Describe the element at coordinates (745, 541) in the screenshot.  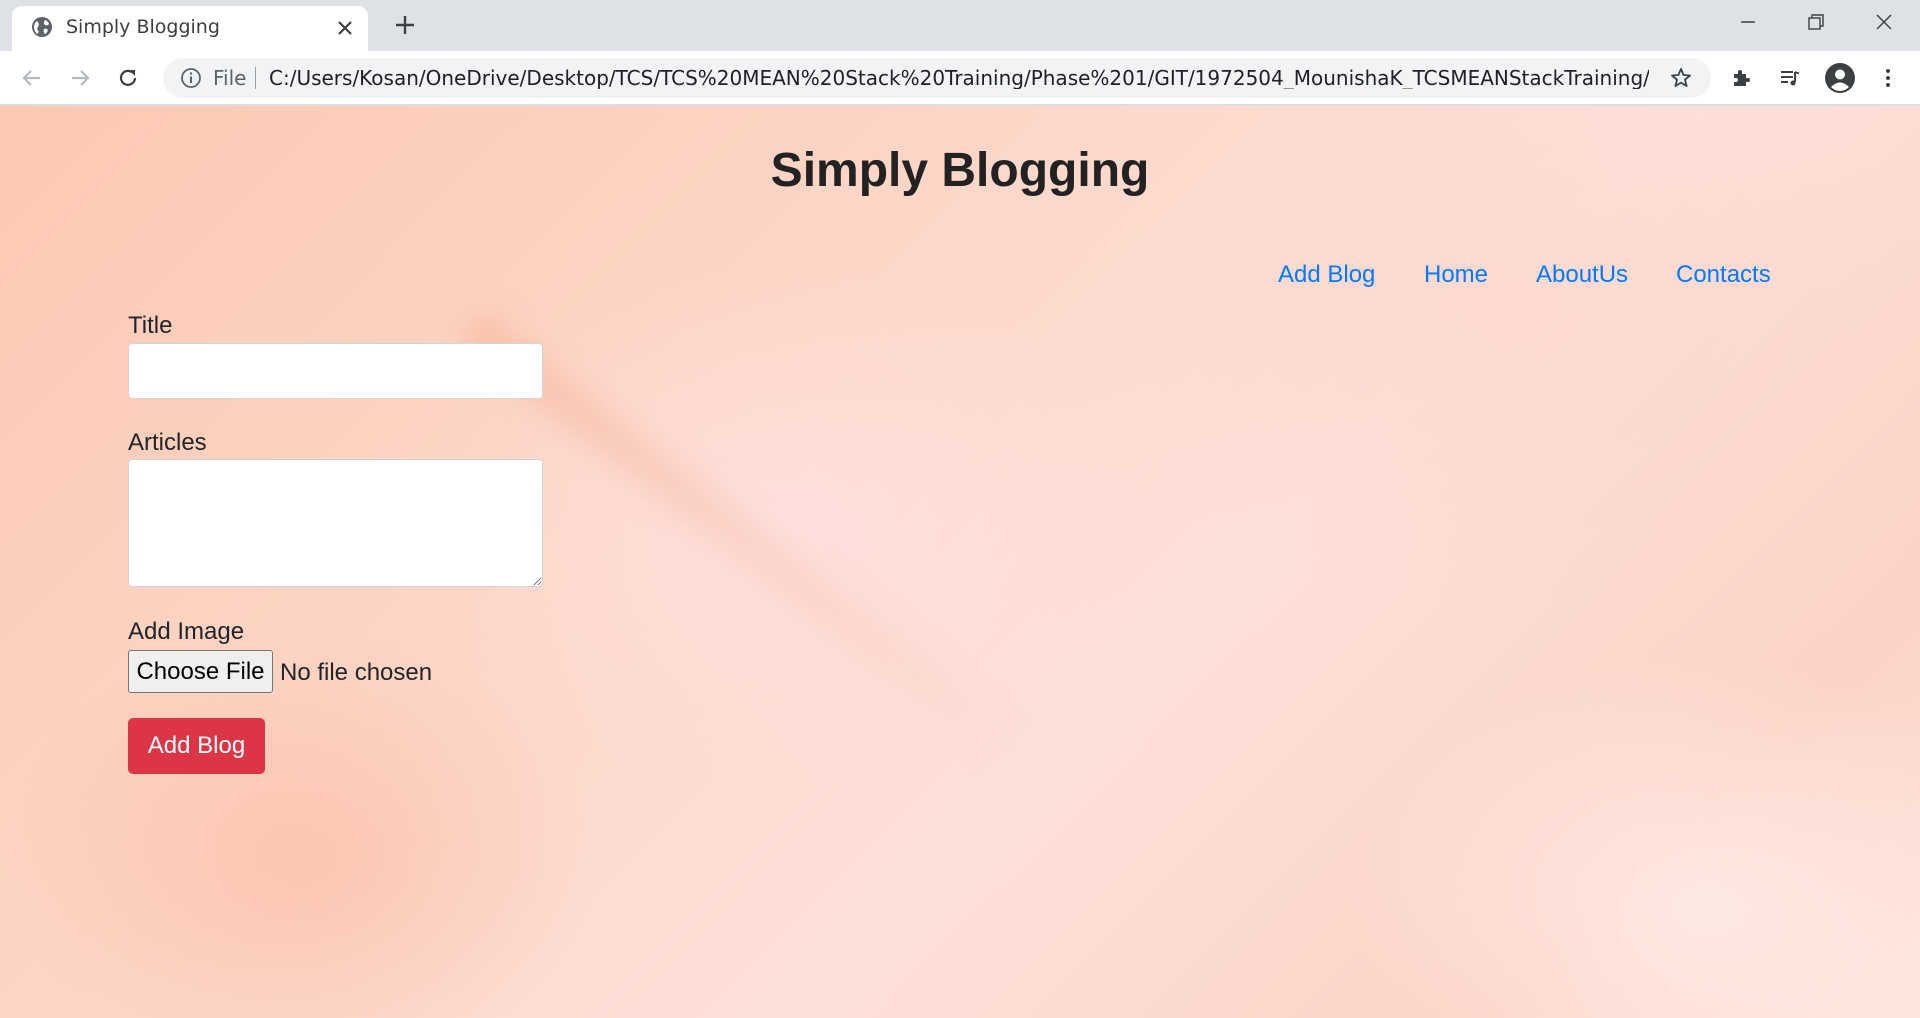
I see `background-decoration` at that location.